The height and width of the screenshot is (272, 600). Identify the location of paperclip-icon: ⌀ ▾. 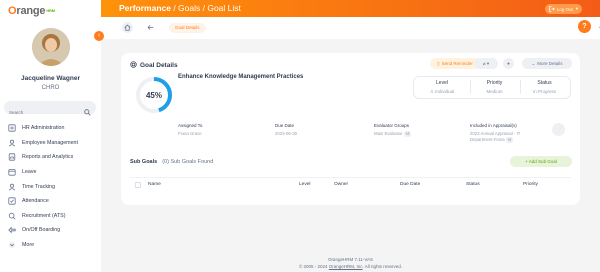
(486, 63).